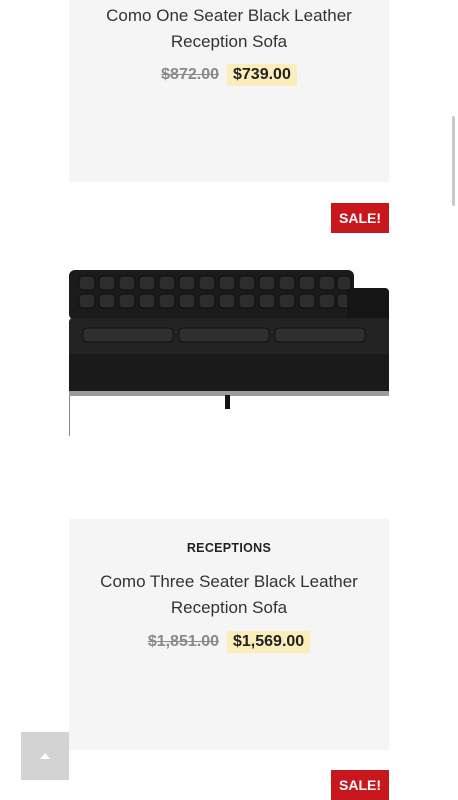 The width and height of the screenshot is (458, 800). What do you see at coordinates (262, 75) in the screenshot?
I see `sale-price: $739.00` at bounding box center [262, 75].